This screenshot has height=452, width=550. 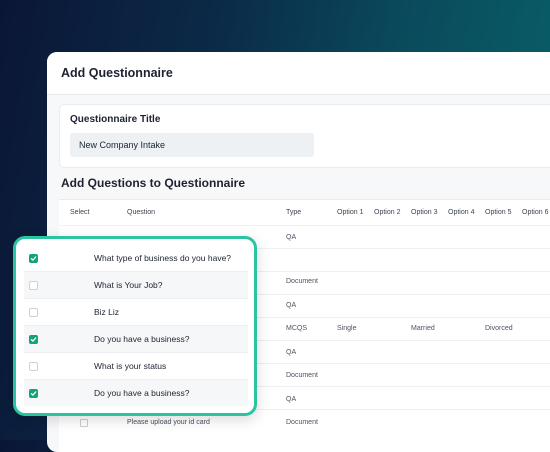 What do you see at coordinates (294, 212) in the screenshot?
I see `header-type: Type` at bounding box center [294, 212].